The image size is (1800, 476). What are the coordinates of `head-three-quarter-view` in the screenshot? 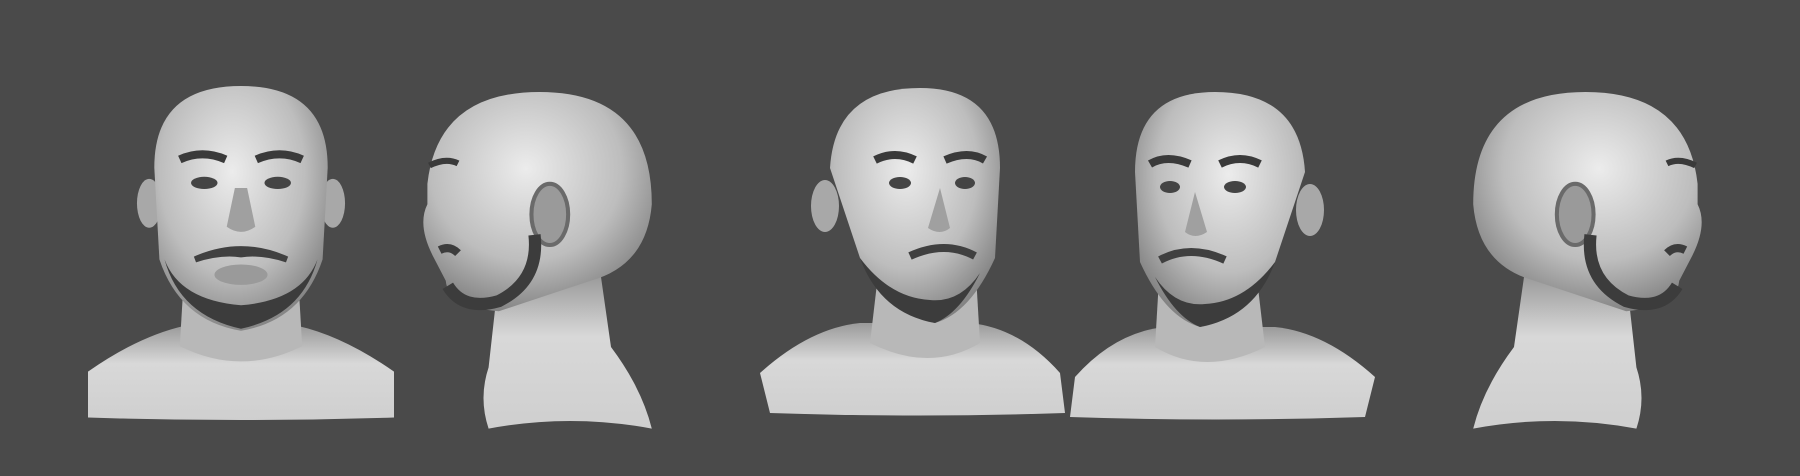 It's located at (912, 252).